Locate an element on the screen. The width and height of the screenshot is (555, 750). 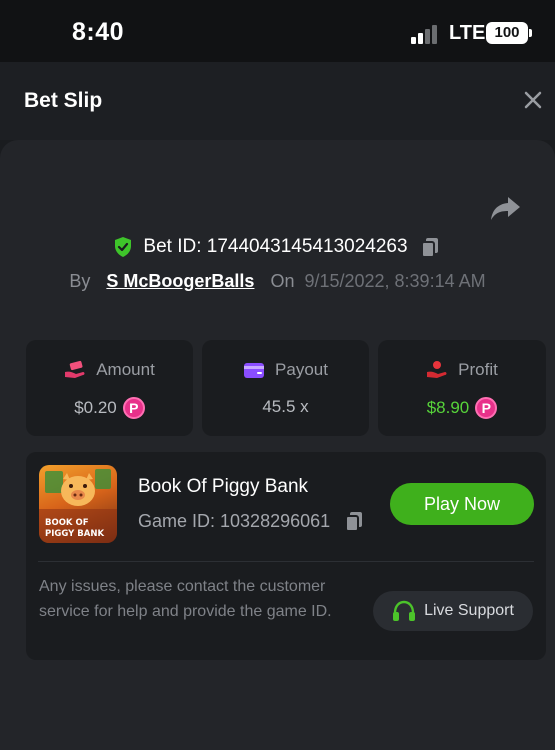
thumb-text-1: BOOK OF is located at coordinates (67, 523).